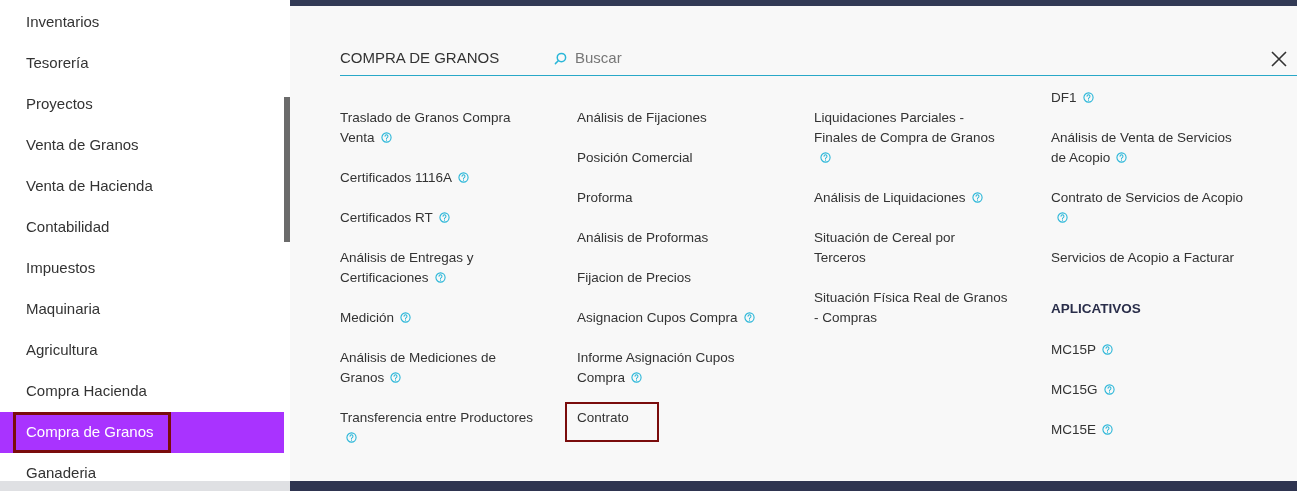 Image resolution: width=1297 pixels, height=491 pixels. I want to click on menu-link: Liquidaciones Parciales - Finales de Compra de Granos, so click(912, 138).